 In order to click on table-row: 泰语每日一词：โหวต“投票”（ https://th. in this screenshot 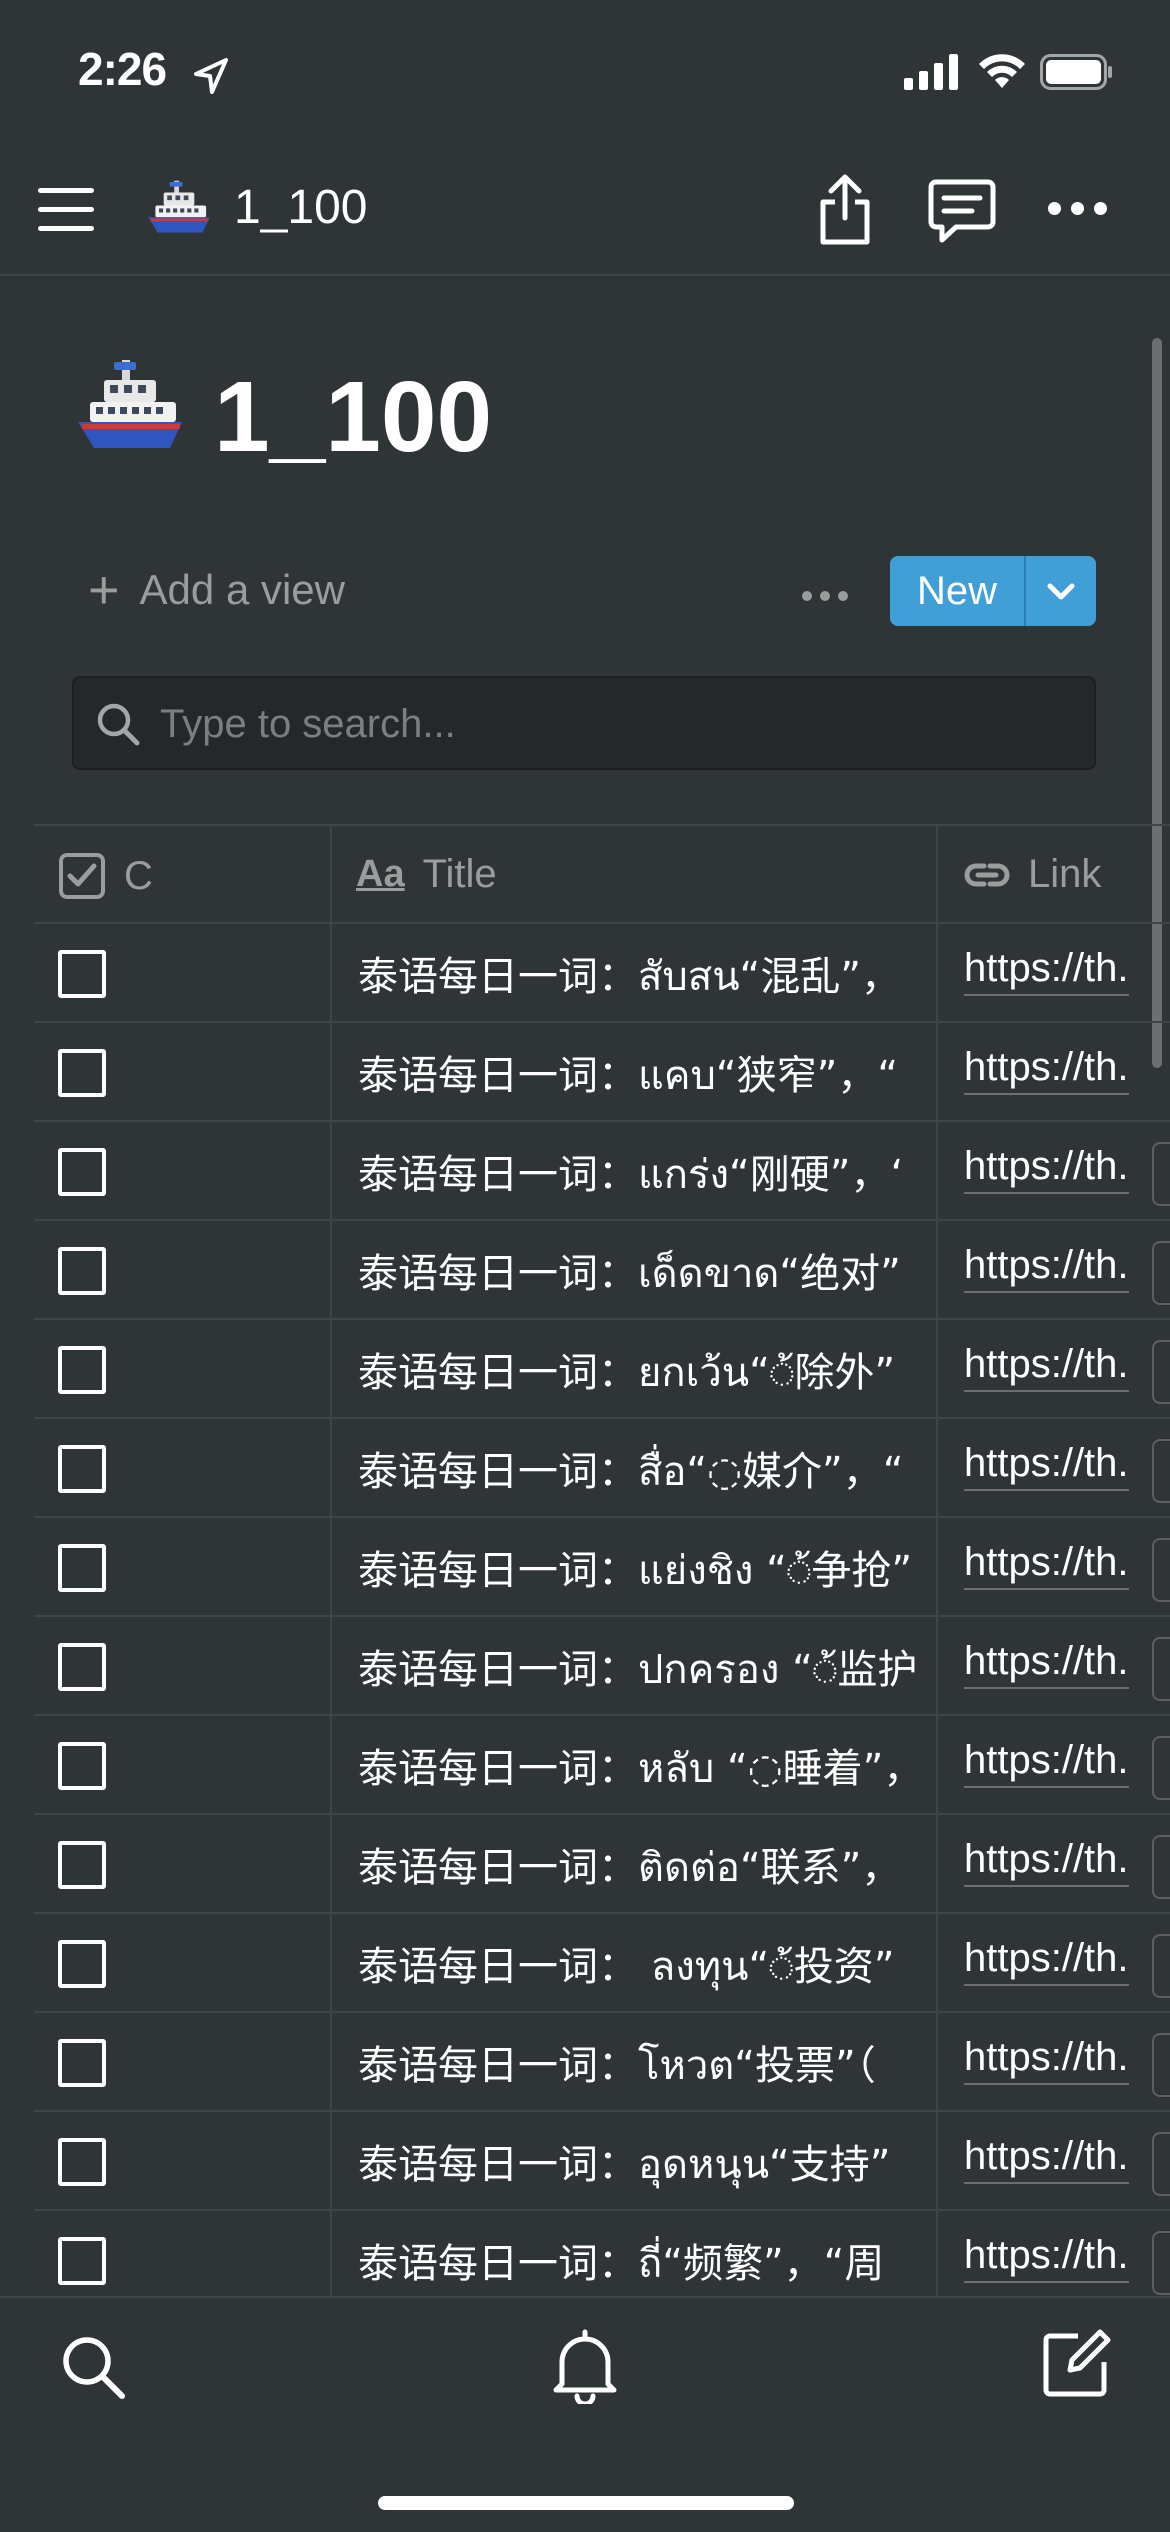, I will do `click(602, 2062)`.